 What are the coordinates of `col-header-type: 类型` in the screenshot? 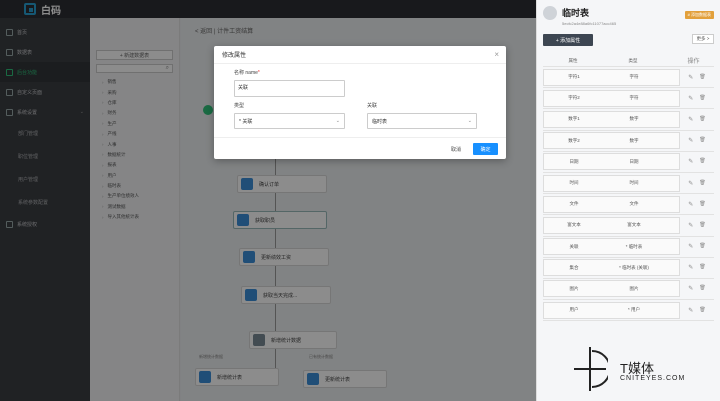 It's located at (633, 60).